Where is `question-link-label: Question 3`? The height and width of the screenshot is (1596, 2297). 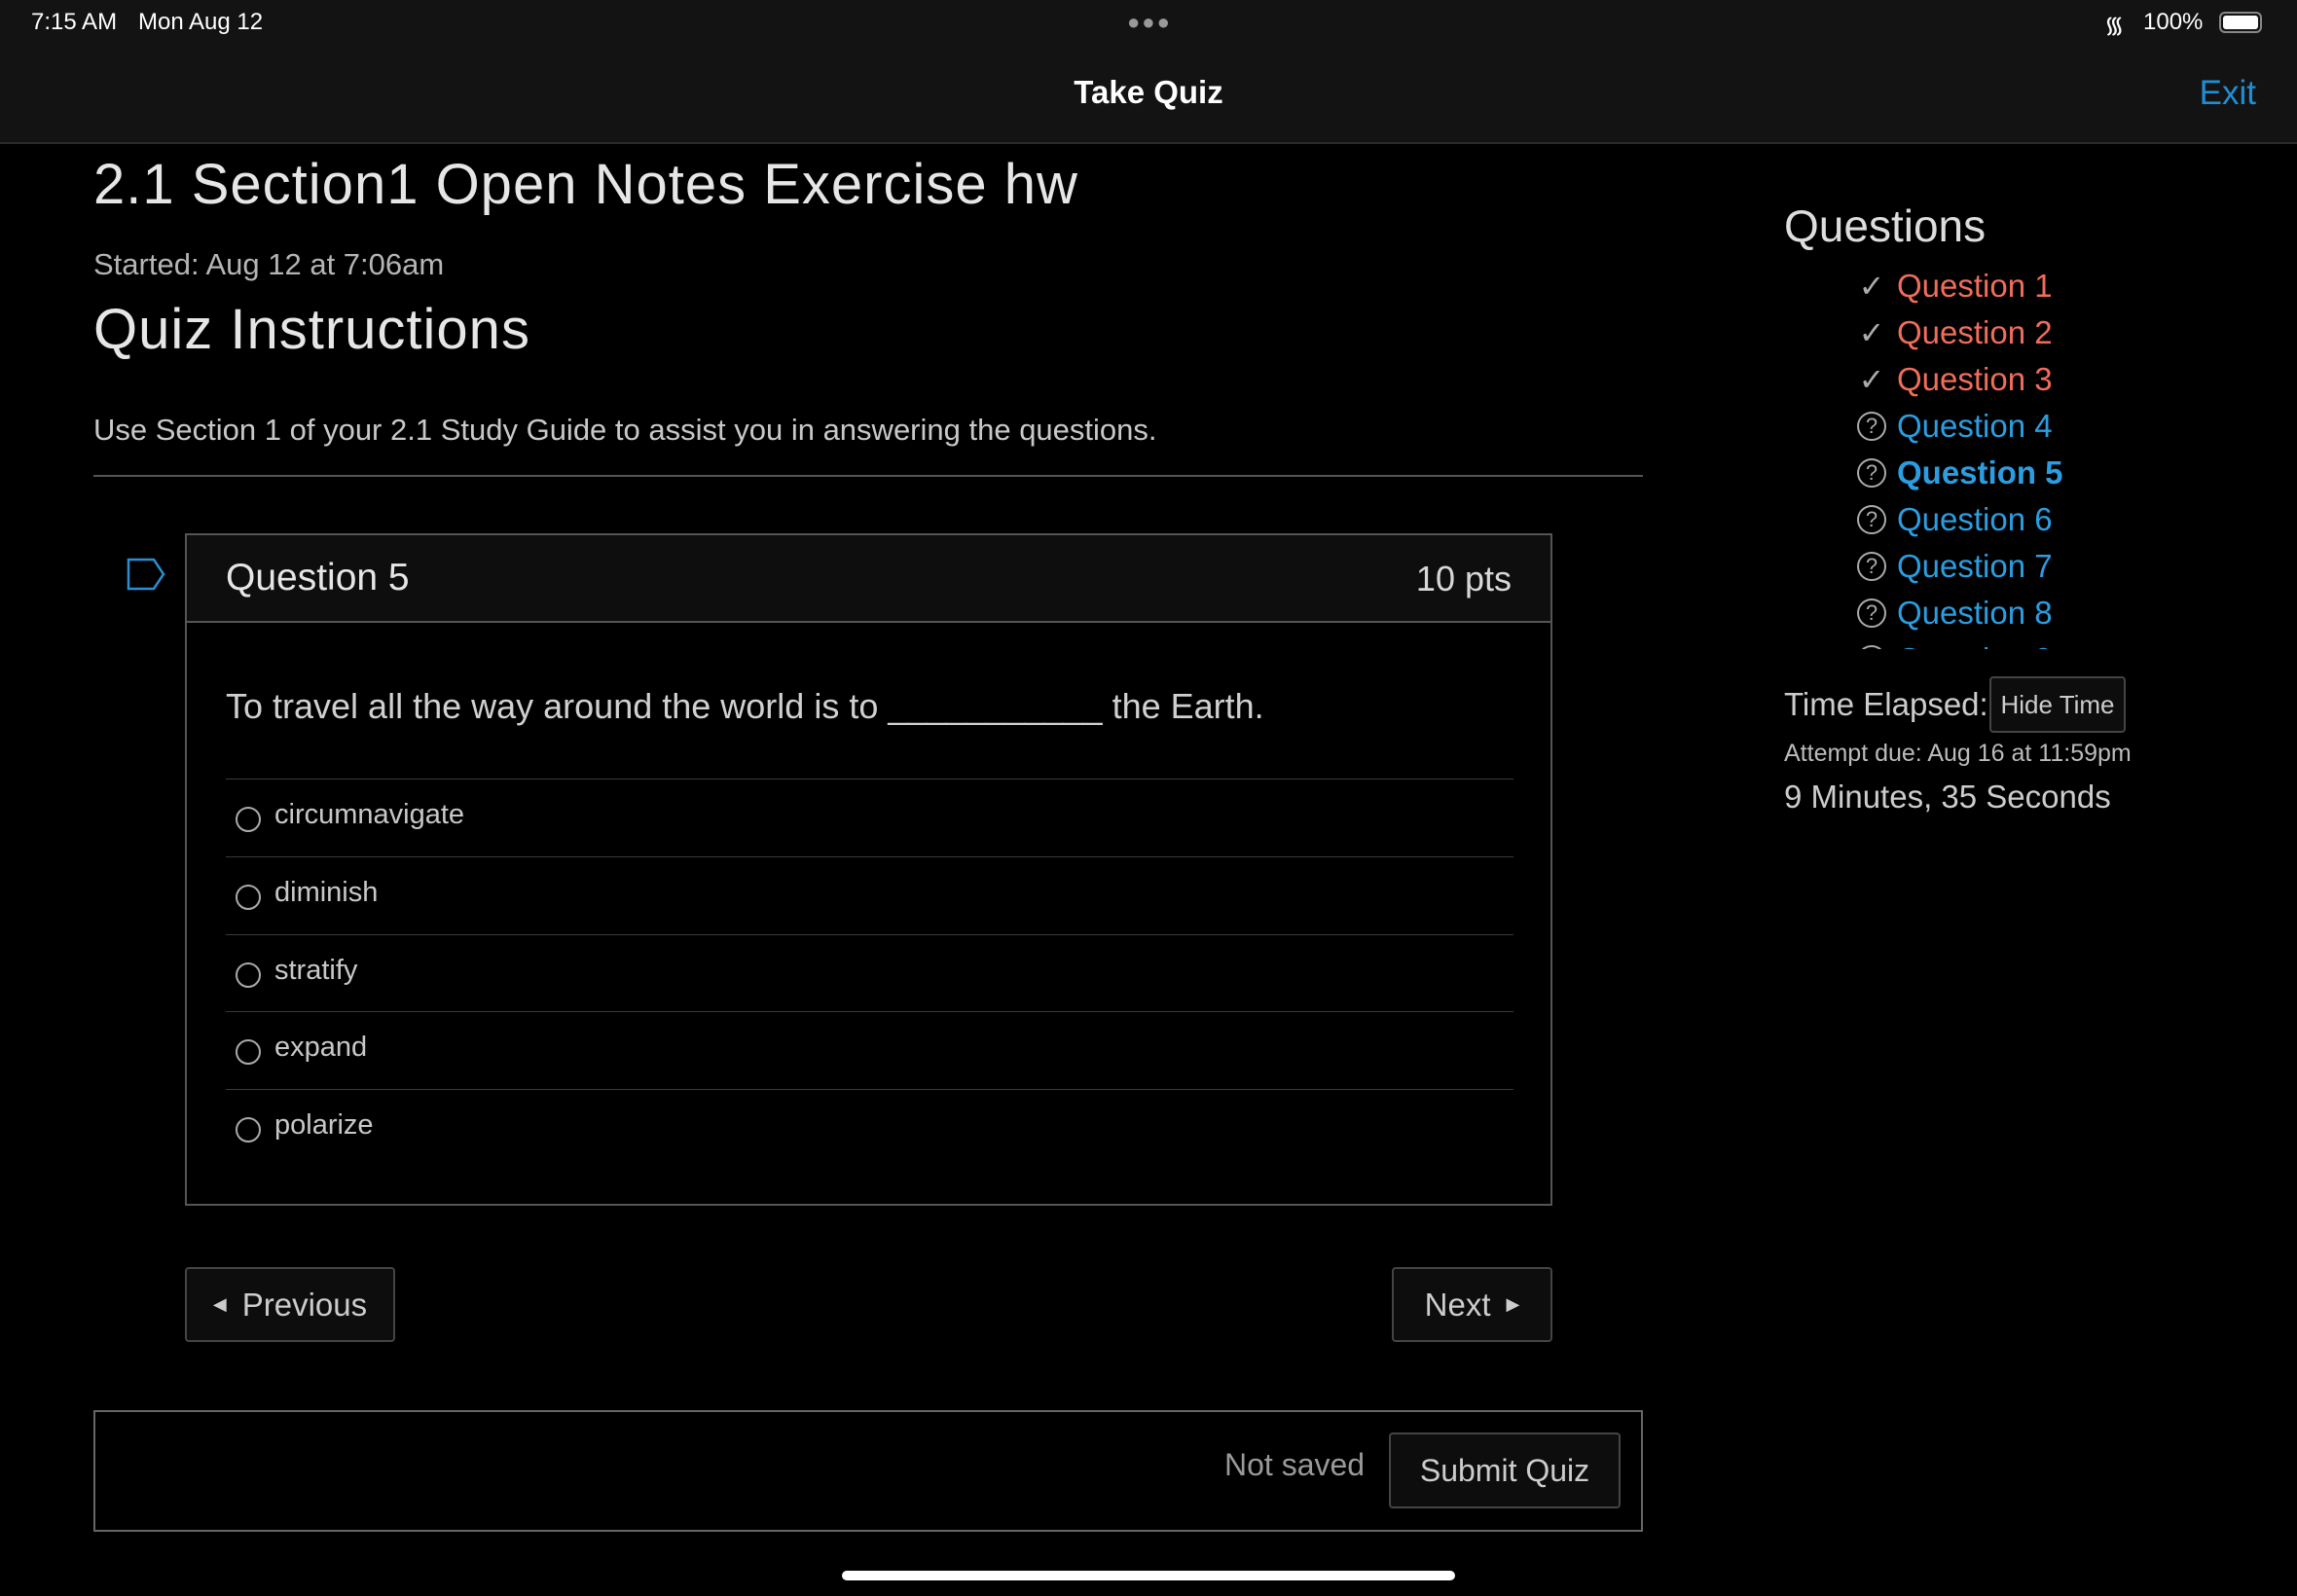 question-link-label: Question 3 is located at coordinates (1975, 379).